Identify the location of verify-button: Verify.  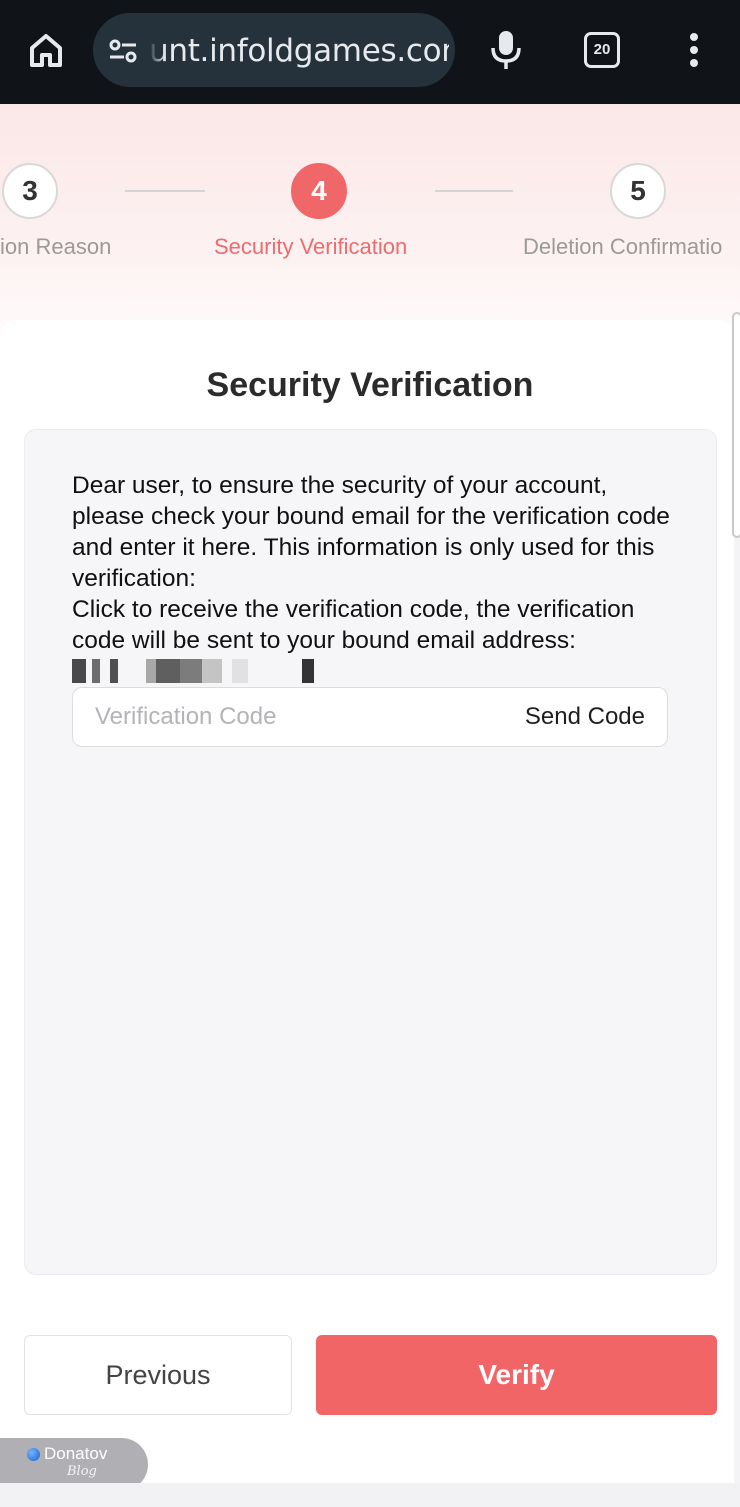
(516, 1375).